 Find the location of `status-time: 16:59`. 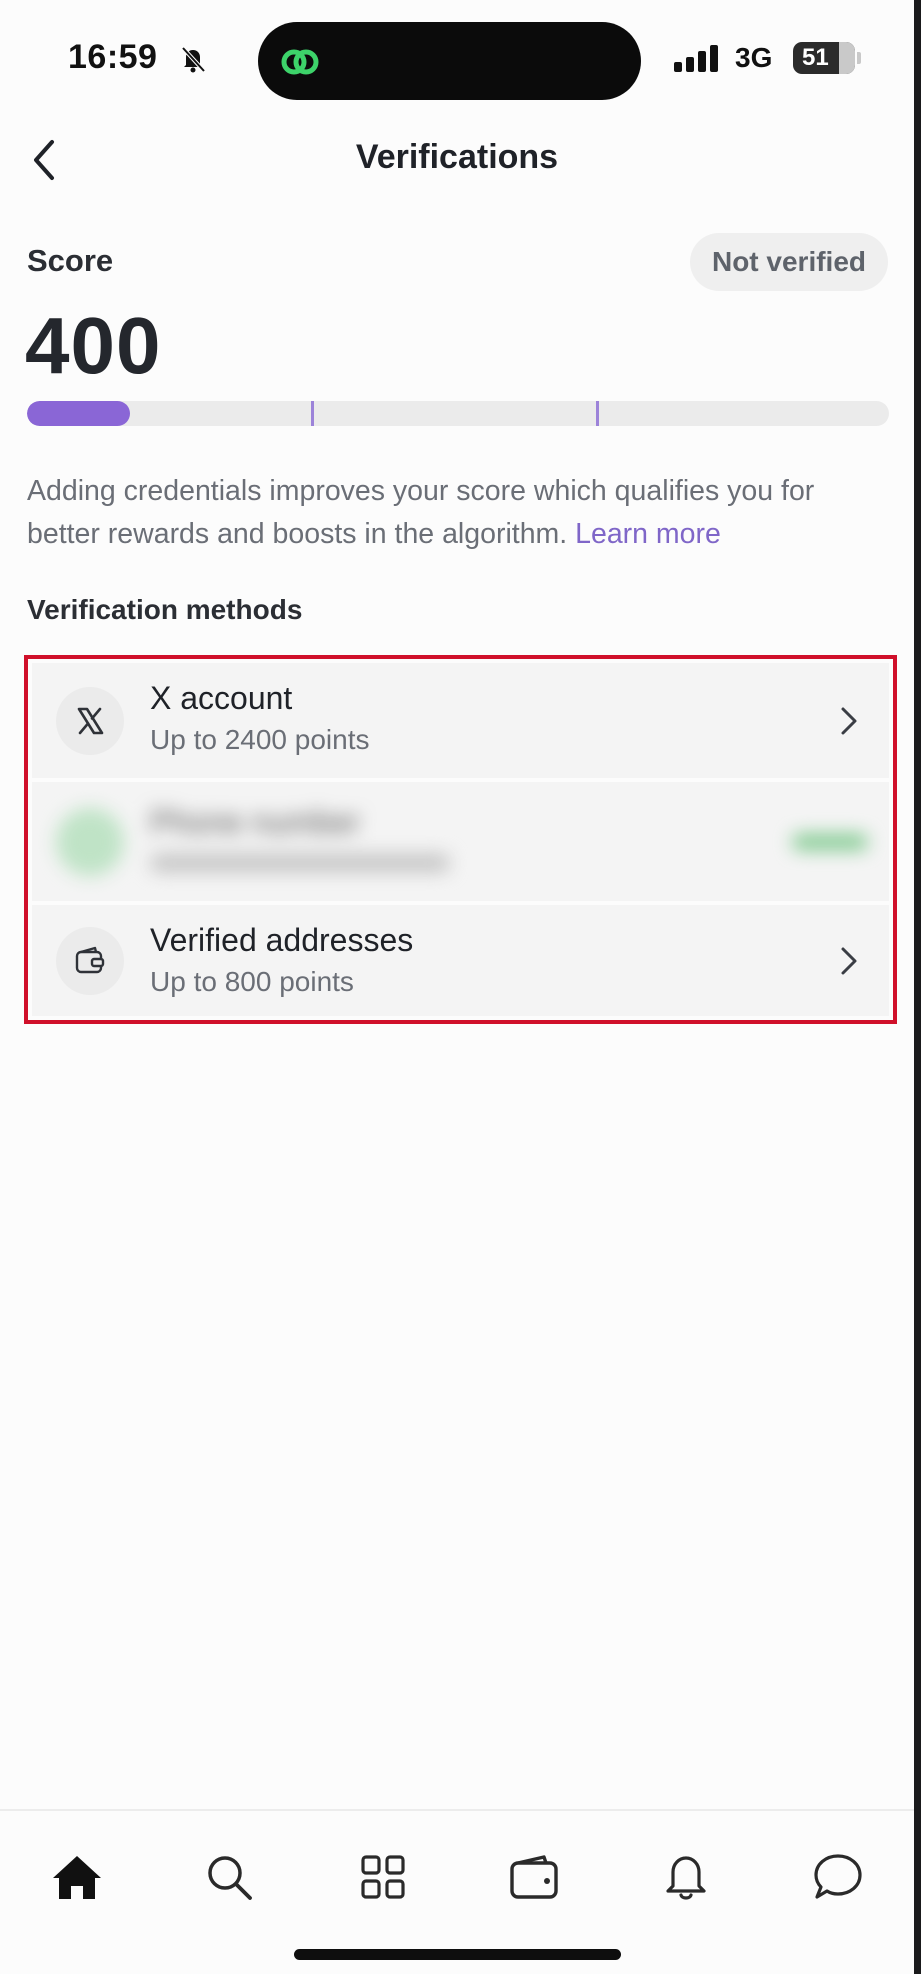

status-time: 16:59 is located at coordinates (113, 57).